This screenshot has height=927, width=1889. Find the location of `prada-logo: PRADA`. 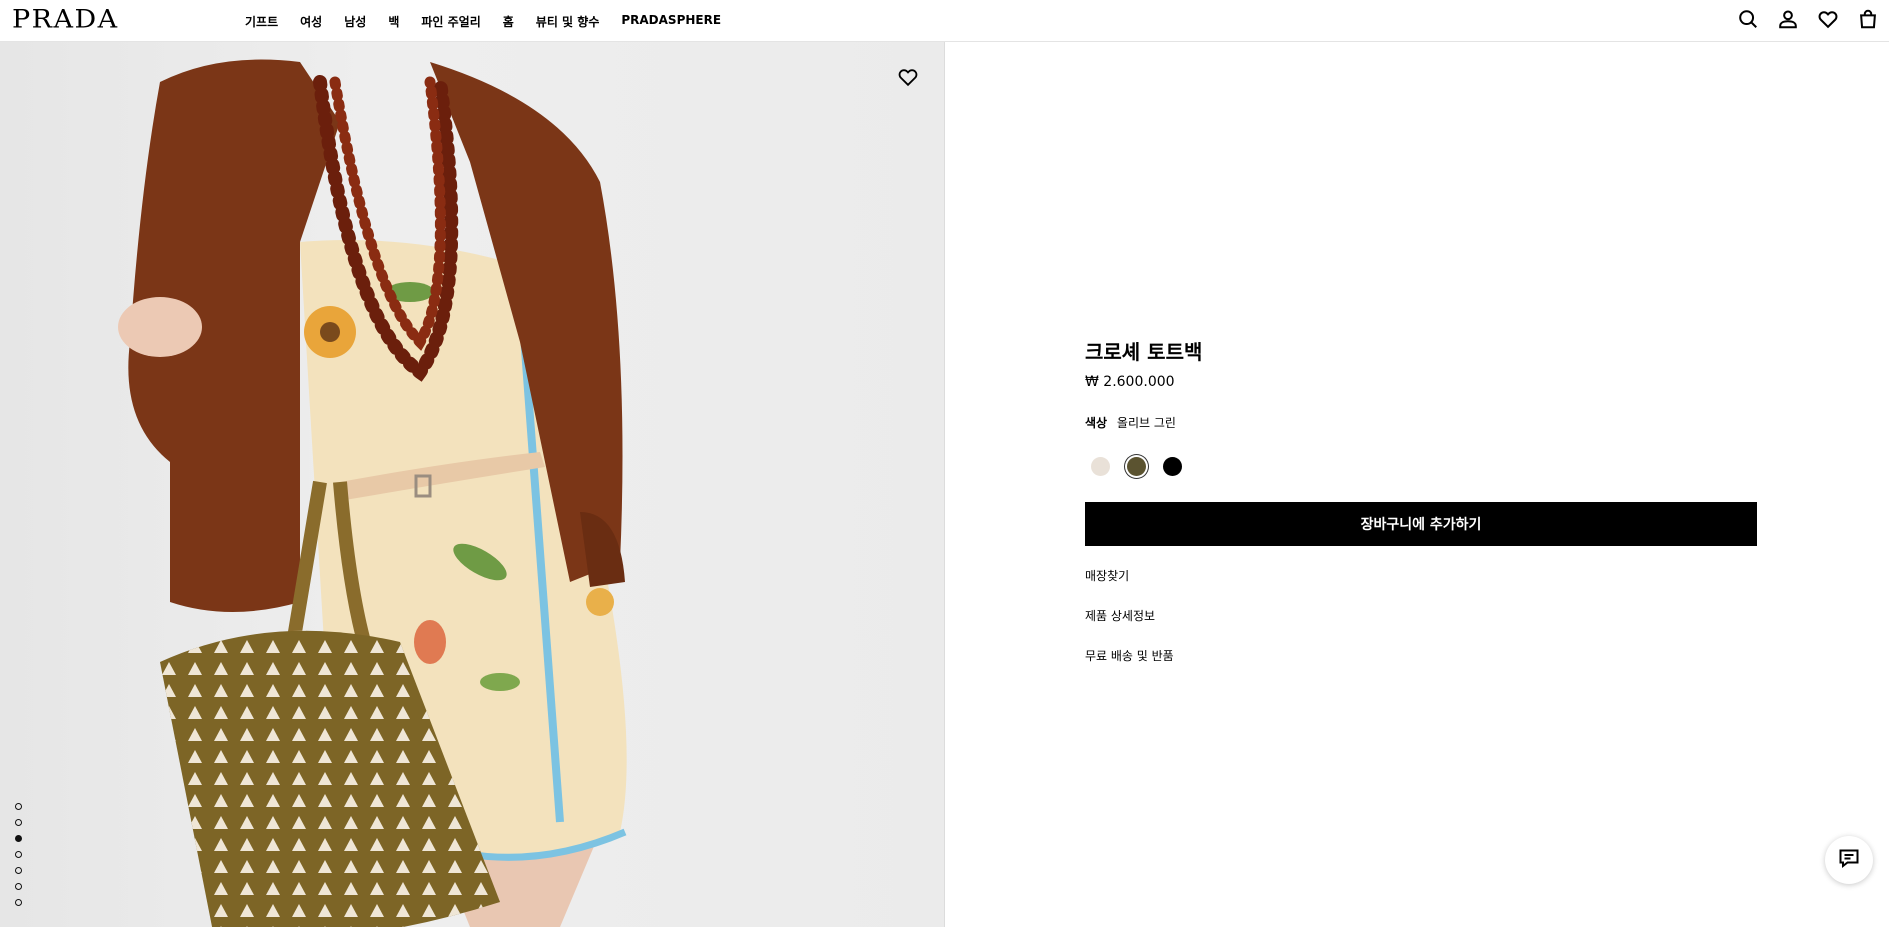

prada-logo: PRADA is located at coordinates (65, 19).